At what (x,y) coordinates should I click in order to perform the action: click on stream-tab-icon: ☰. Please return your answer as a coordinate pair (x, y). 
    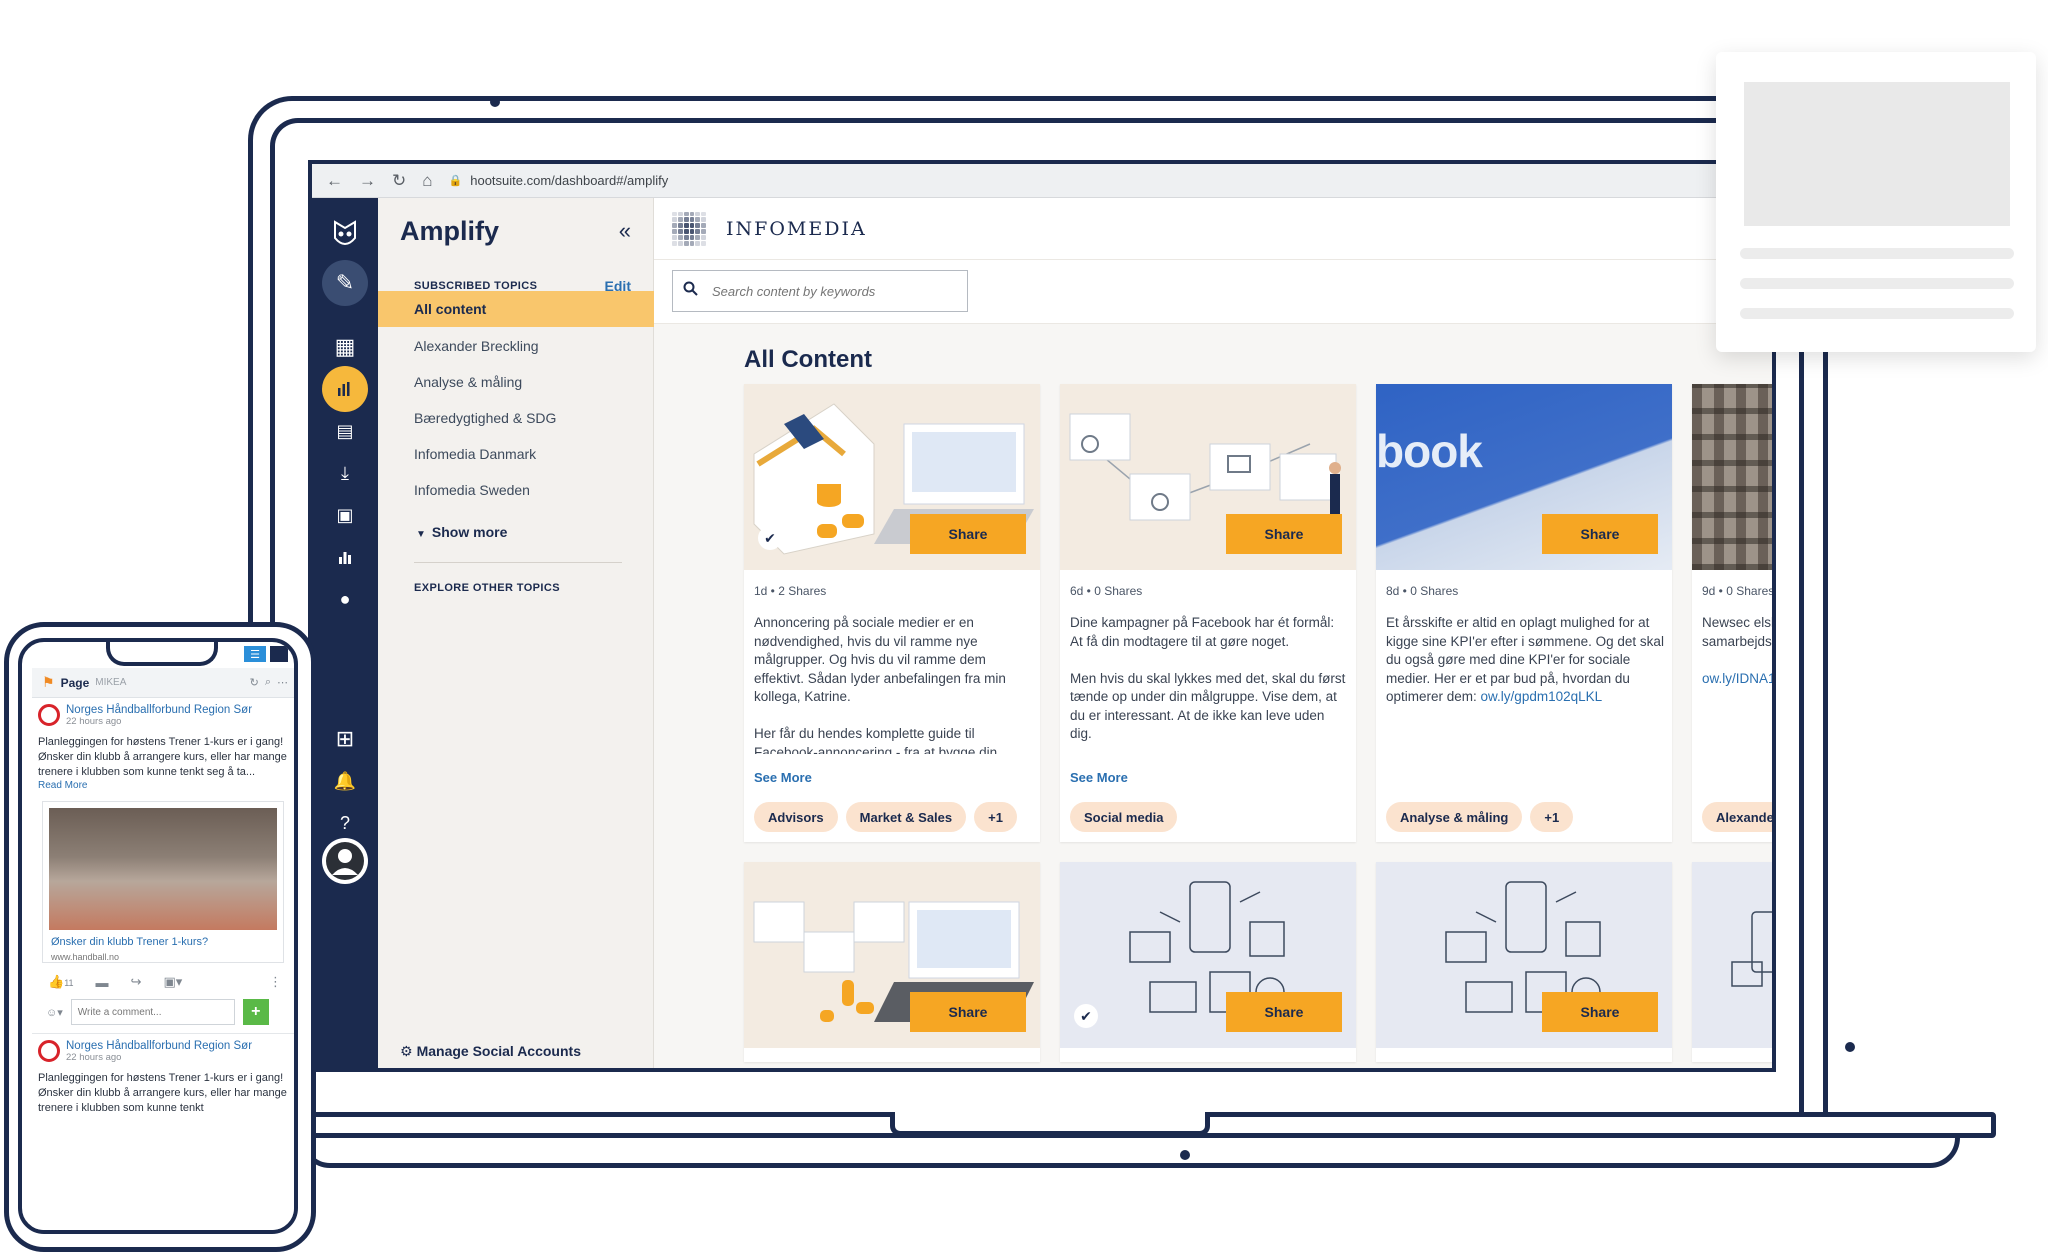
    Looking at the image, I should click on (255, 654).